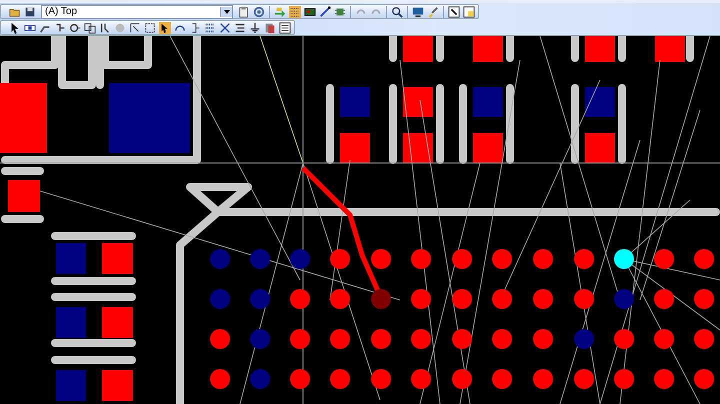 Image resolution: width=720 pixels, height=404 pixels. What do you see at coordinates (255, 28) in the screenshot?
I see `ground-icon` at bounding box center [255, 28].